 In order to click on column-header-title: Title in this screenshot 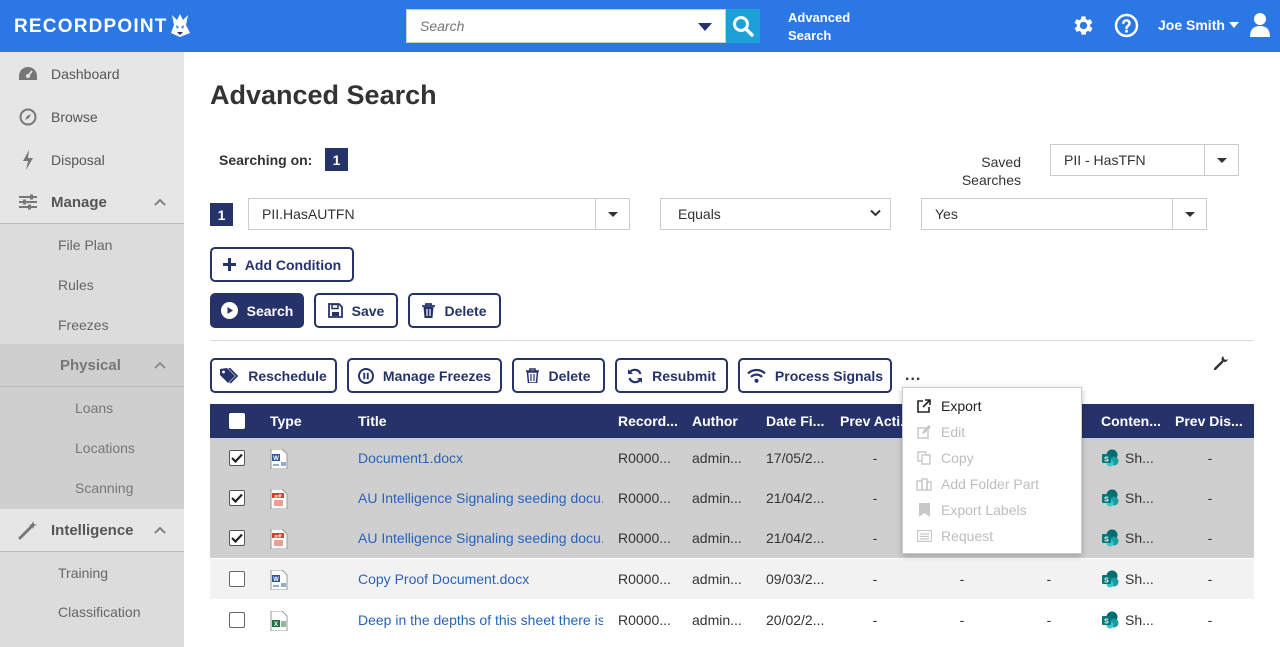, I will do `click(372, 421)`.